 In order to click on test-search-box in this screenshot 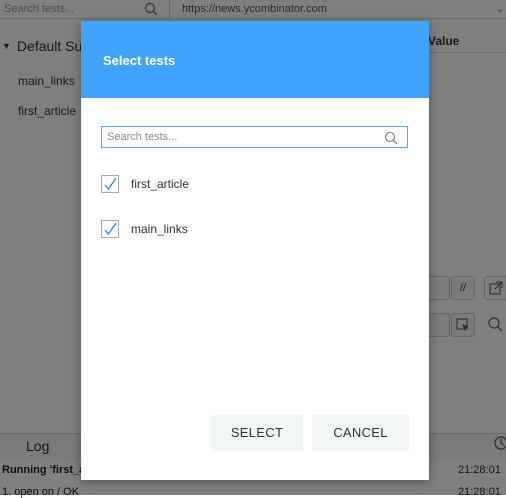, I will do `click(254, 137)`.